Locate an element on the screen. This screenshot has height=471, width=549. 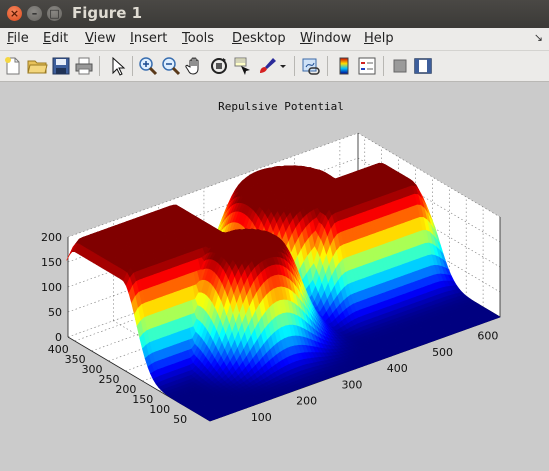
menu-insert: Insert is located at coordinates (148, 38).